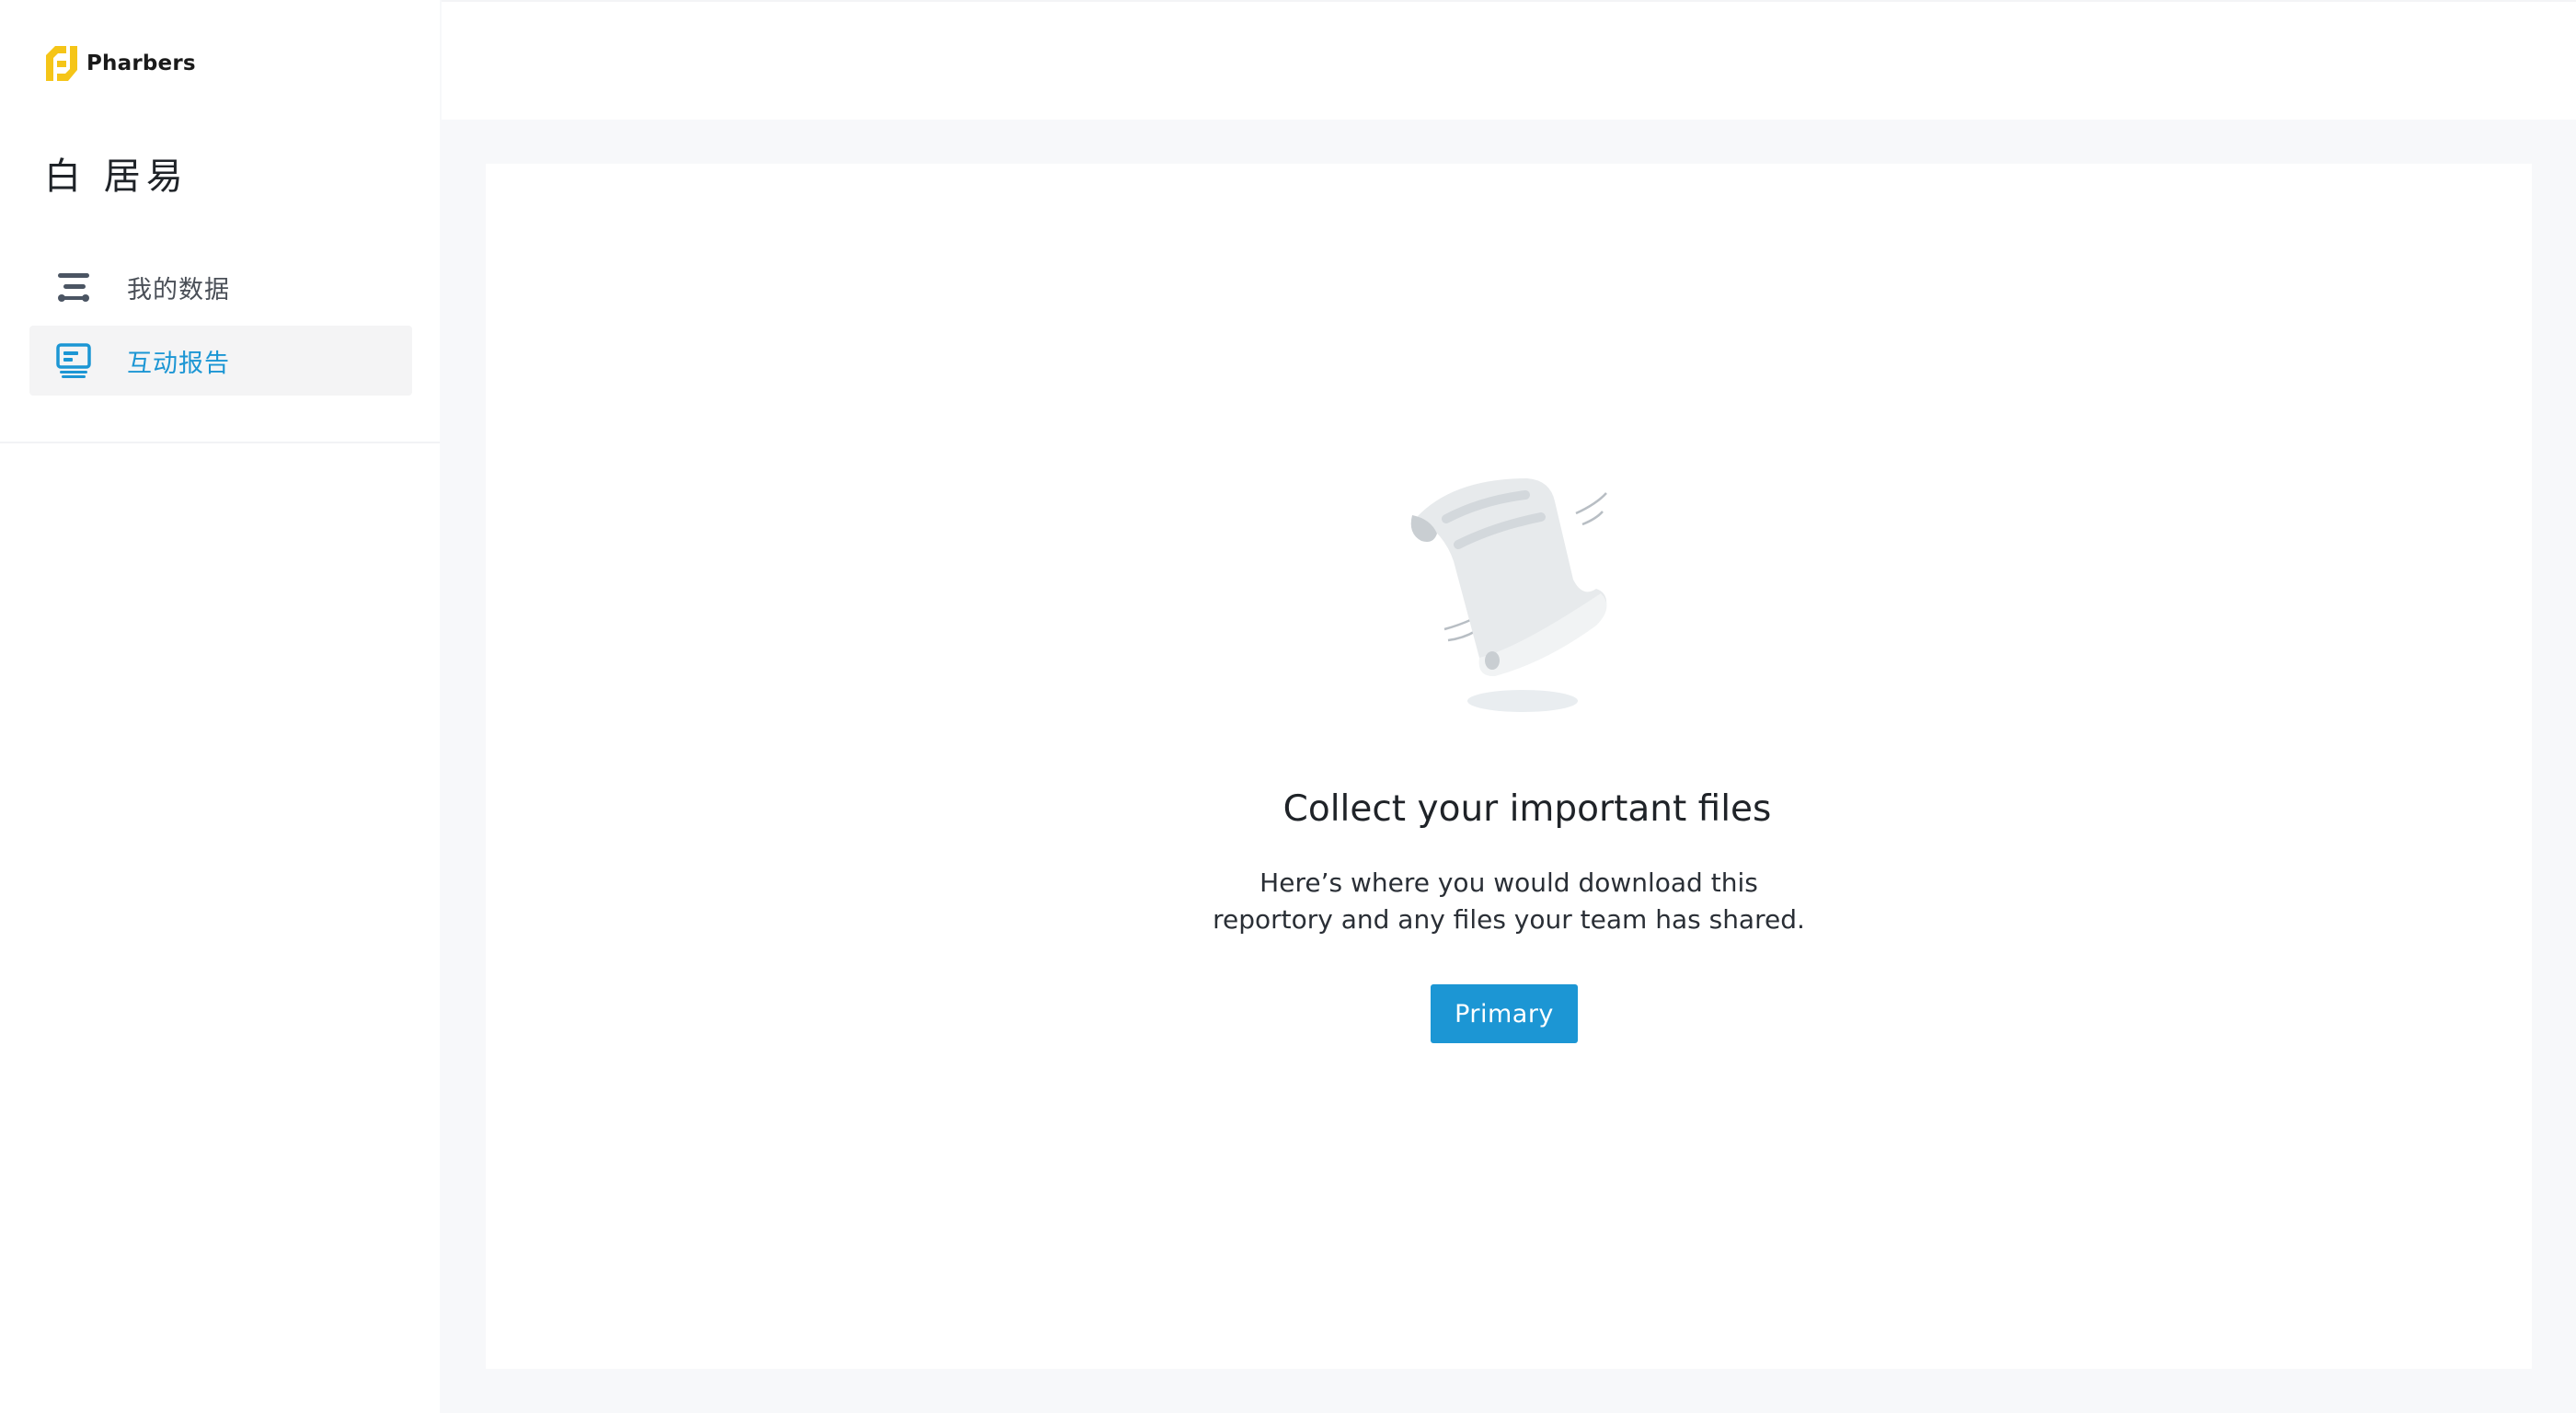 This screenshot has width=2576, height=1413. I want to click on sidebar-divider, so click(220, 442).